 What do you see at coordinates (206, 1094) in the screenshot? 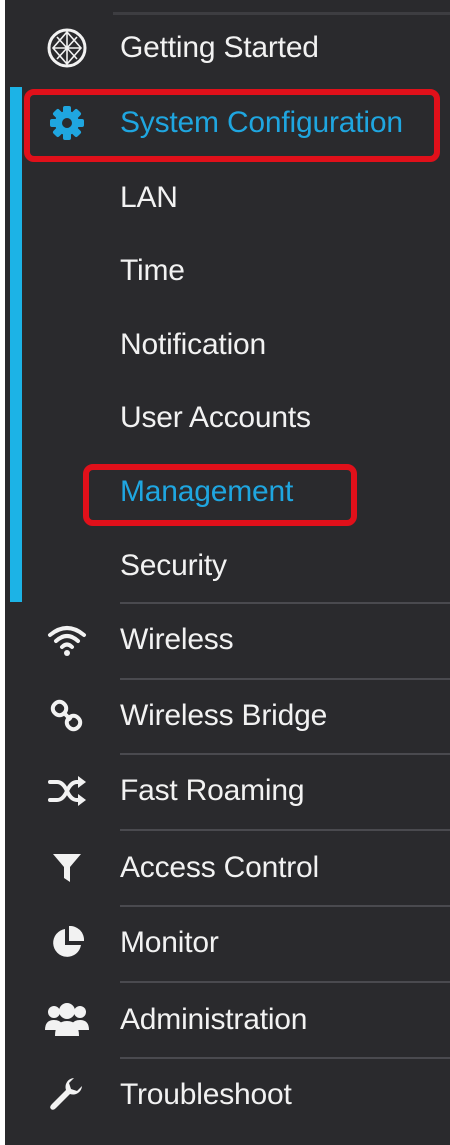
I see `sidebar-item-label: Troubleshoot` at bounding box center [206, 1094].